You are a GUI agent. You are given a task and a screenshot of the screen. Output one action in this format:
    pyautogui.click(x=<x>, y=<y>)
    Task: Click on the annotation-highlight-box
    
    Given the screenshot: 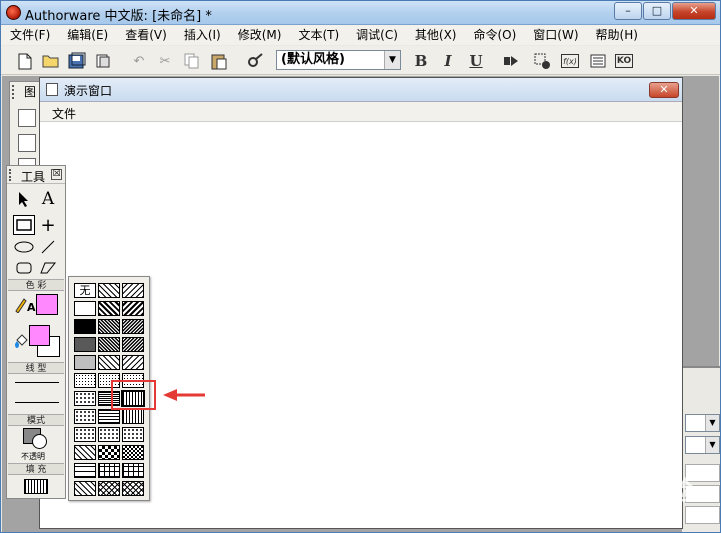 What is the action you would take?
    pyautogui.click(x=133, y=395)
    